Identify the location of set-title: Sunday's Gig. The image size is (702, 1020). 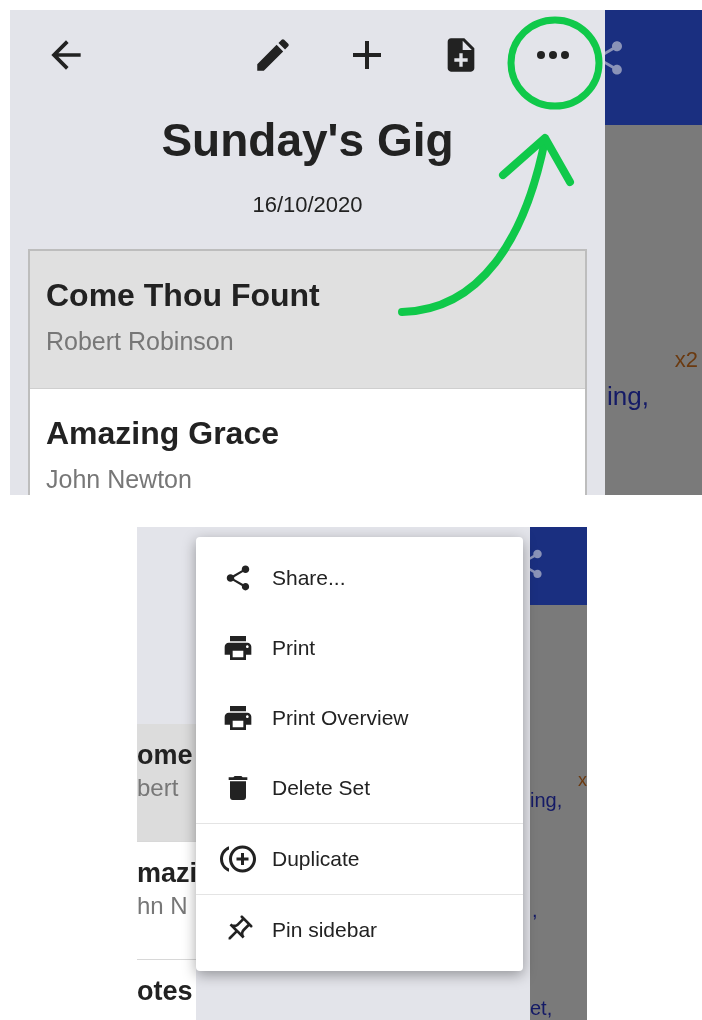
(307, 140).